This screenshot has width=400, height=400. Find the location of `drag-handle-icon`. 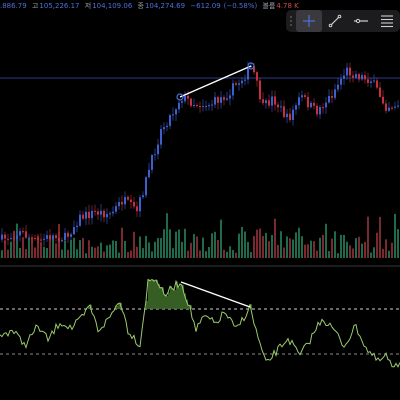

drag-handle-icon is located at coordinates (291, 21).